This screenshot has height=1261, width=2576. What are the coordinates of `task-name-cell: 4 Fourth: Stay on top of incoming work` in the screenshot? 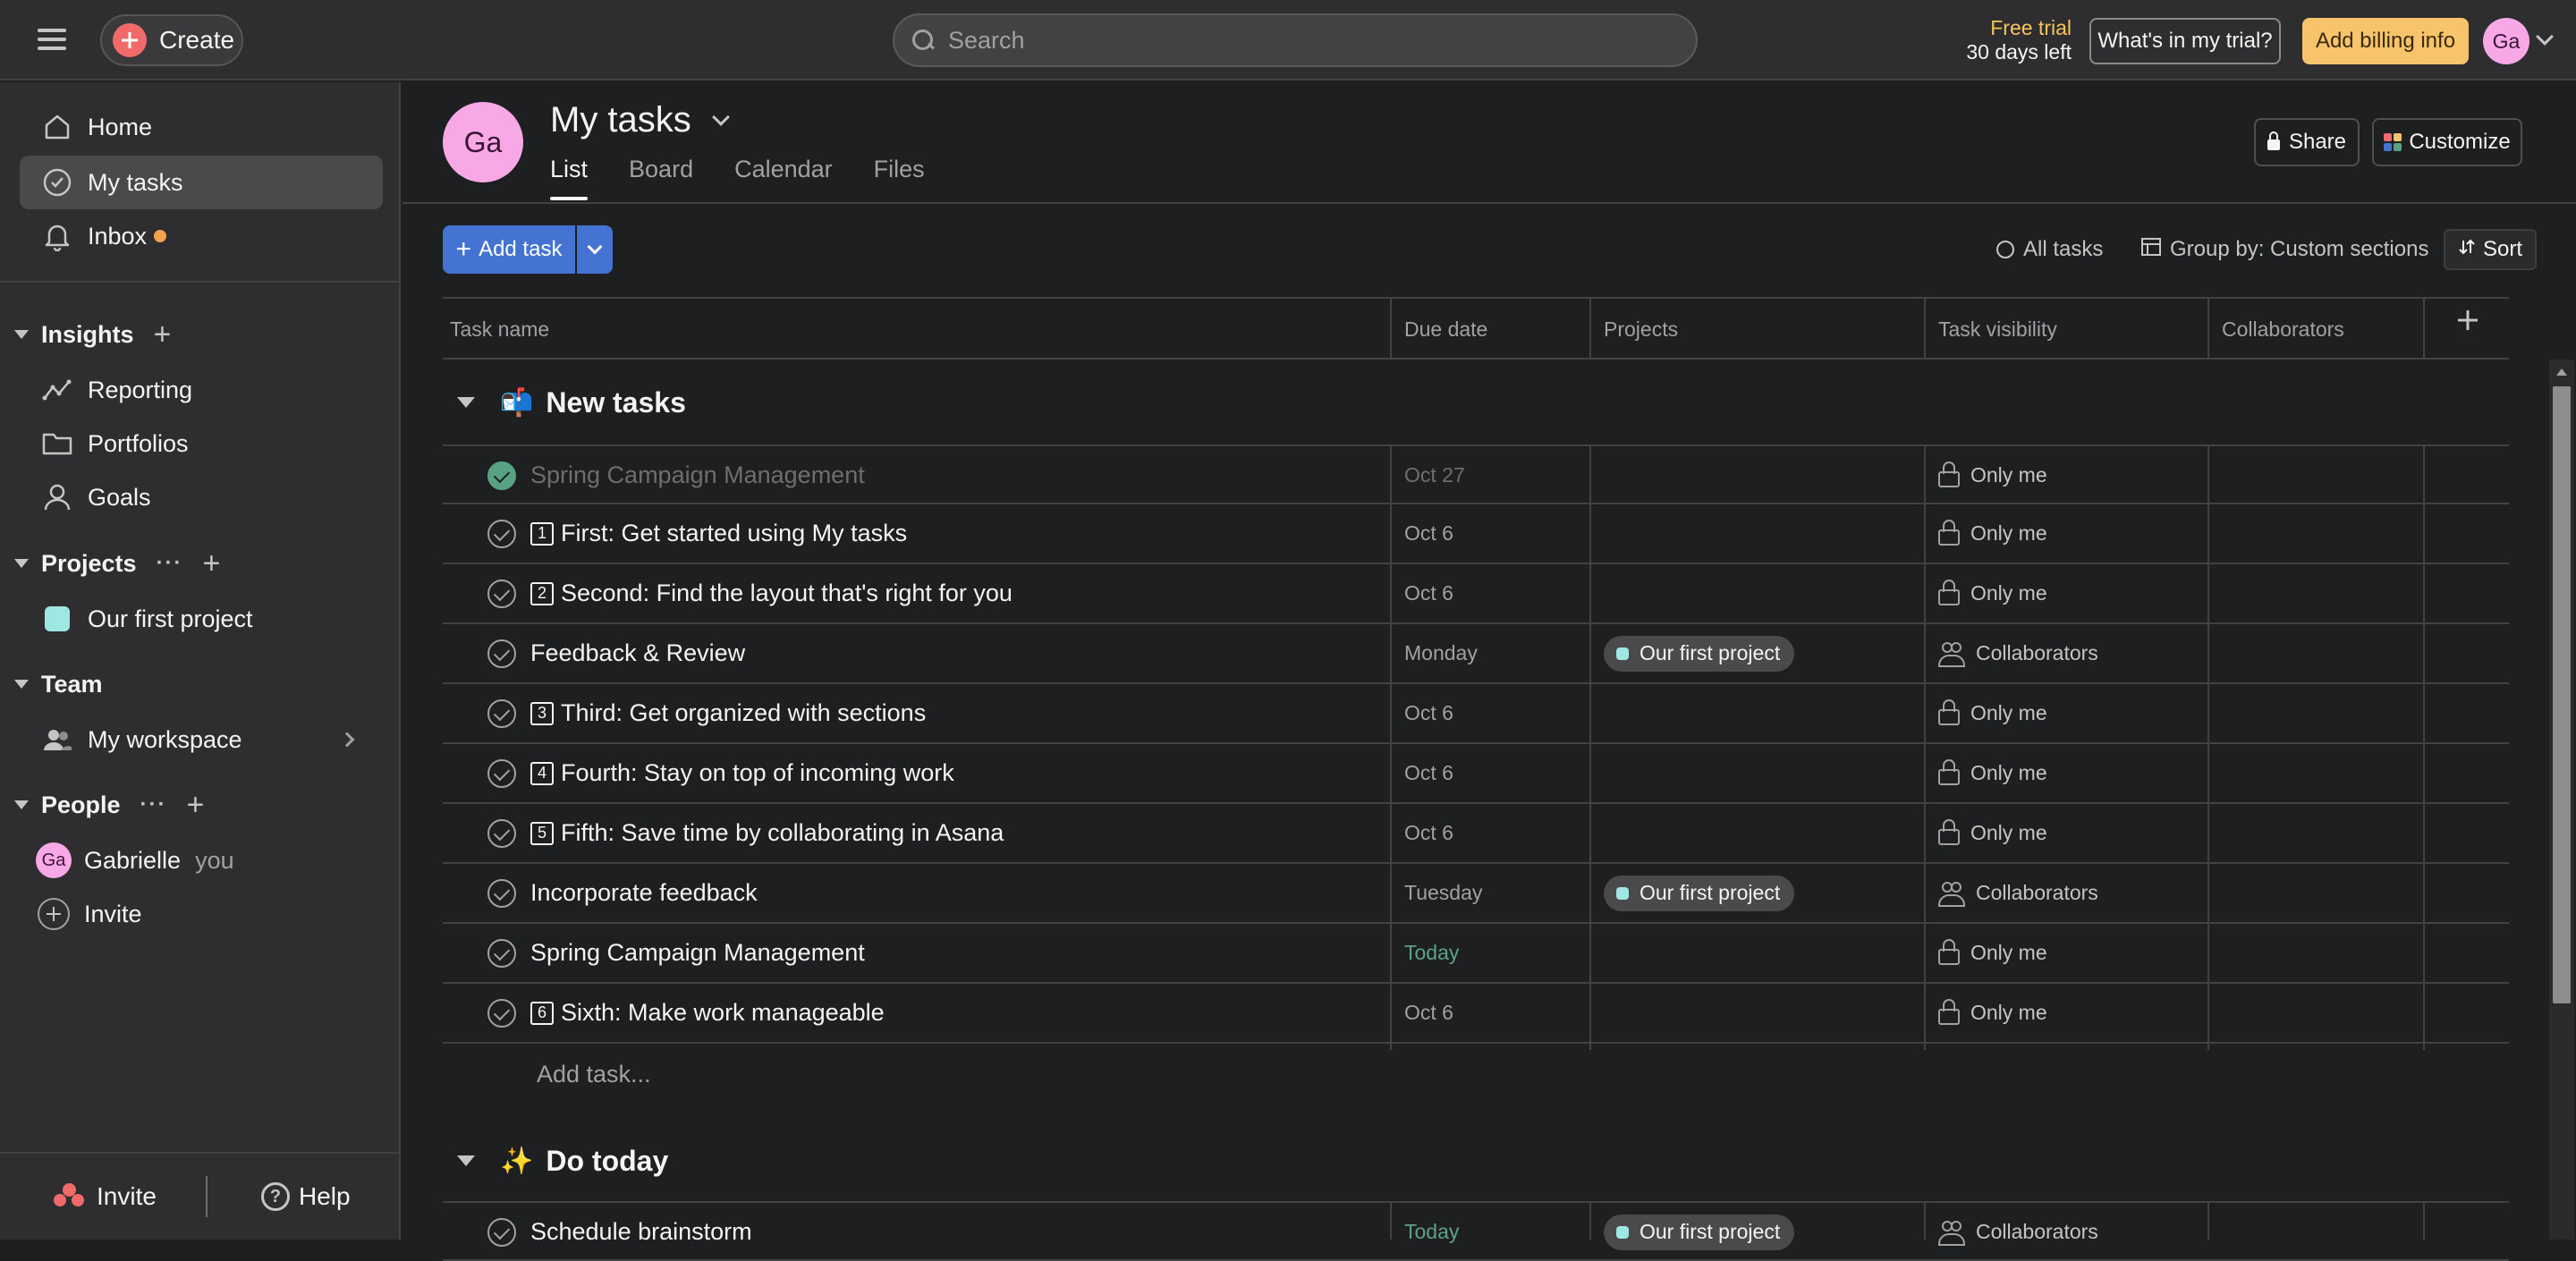 It's located at (720, 773).